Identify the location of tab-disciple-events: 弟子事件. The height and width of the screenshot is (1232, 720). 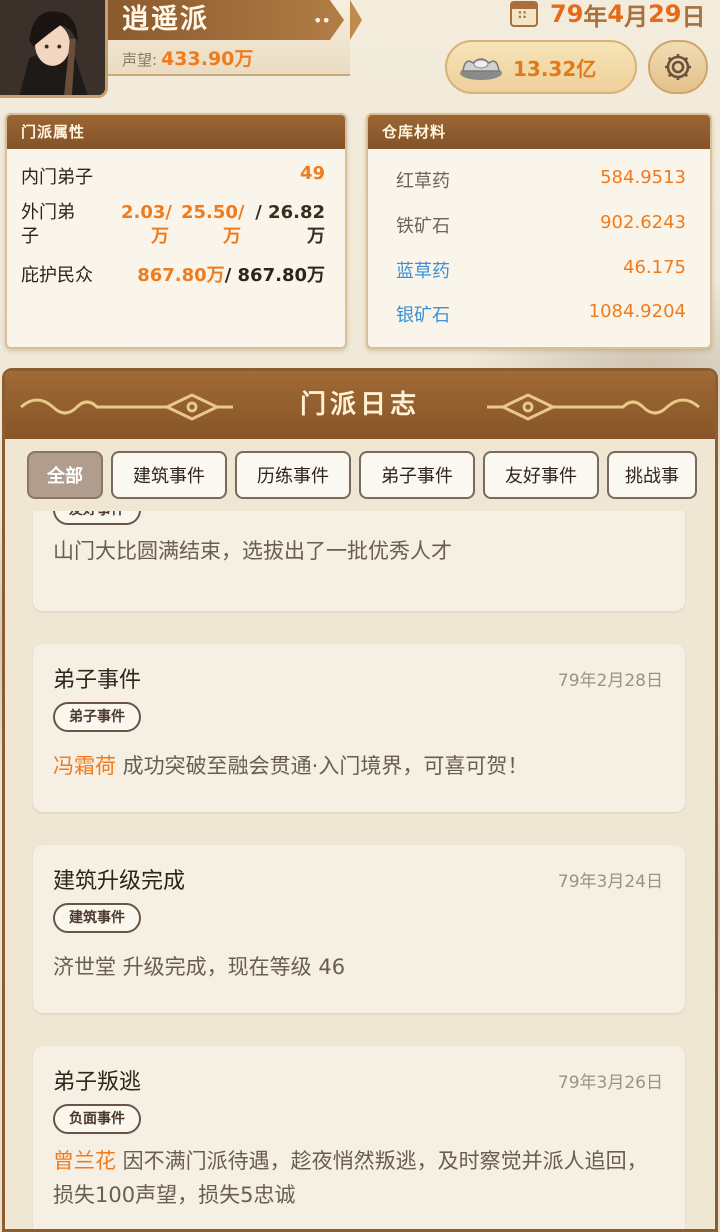
(417, 475).